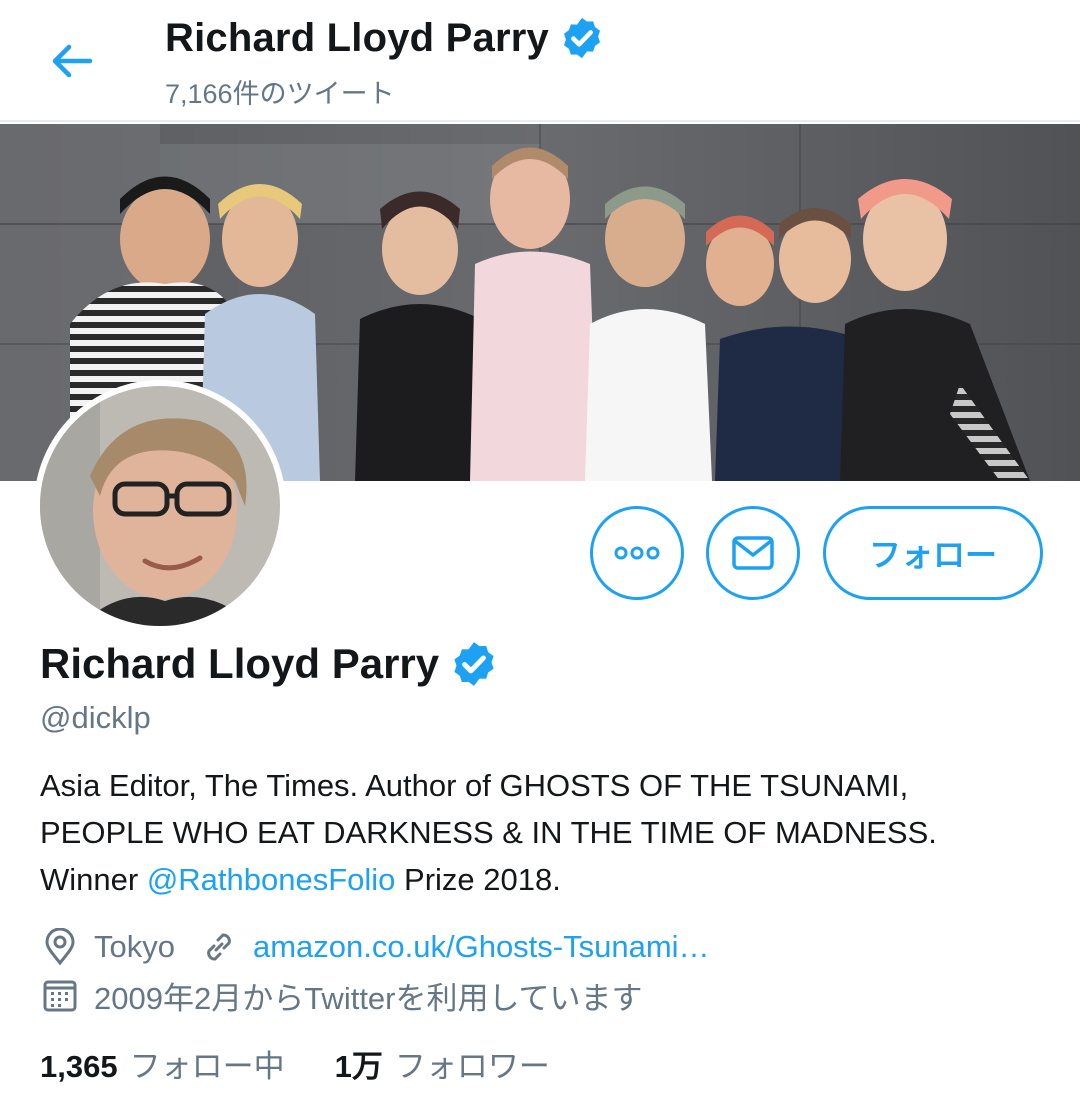 This screenshot has width=1080, height=1108. I want to click on profile-avatar, so click(160, 506).